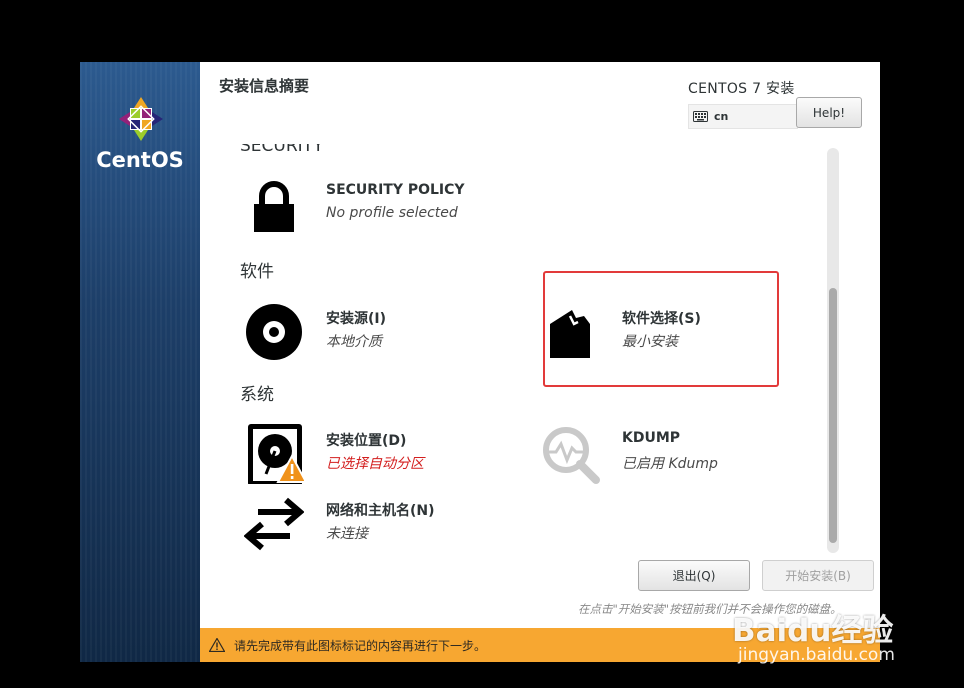  What do you see at coordinates (274, 524) in the screenshot?
I see `network-arrows-icon` at bounding box center [274, 524].